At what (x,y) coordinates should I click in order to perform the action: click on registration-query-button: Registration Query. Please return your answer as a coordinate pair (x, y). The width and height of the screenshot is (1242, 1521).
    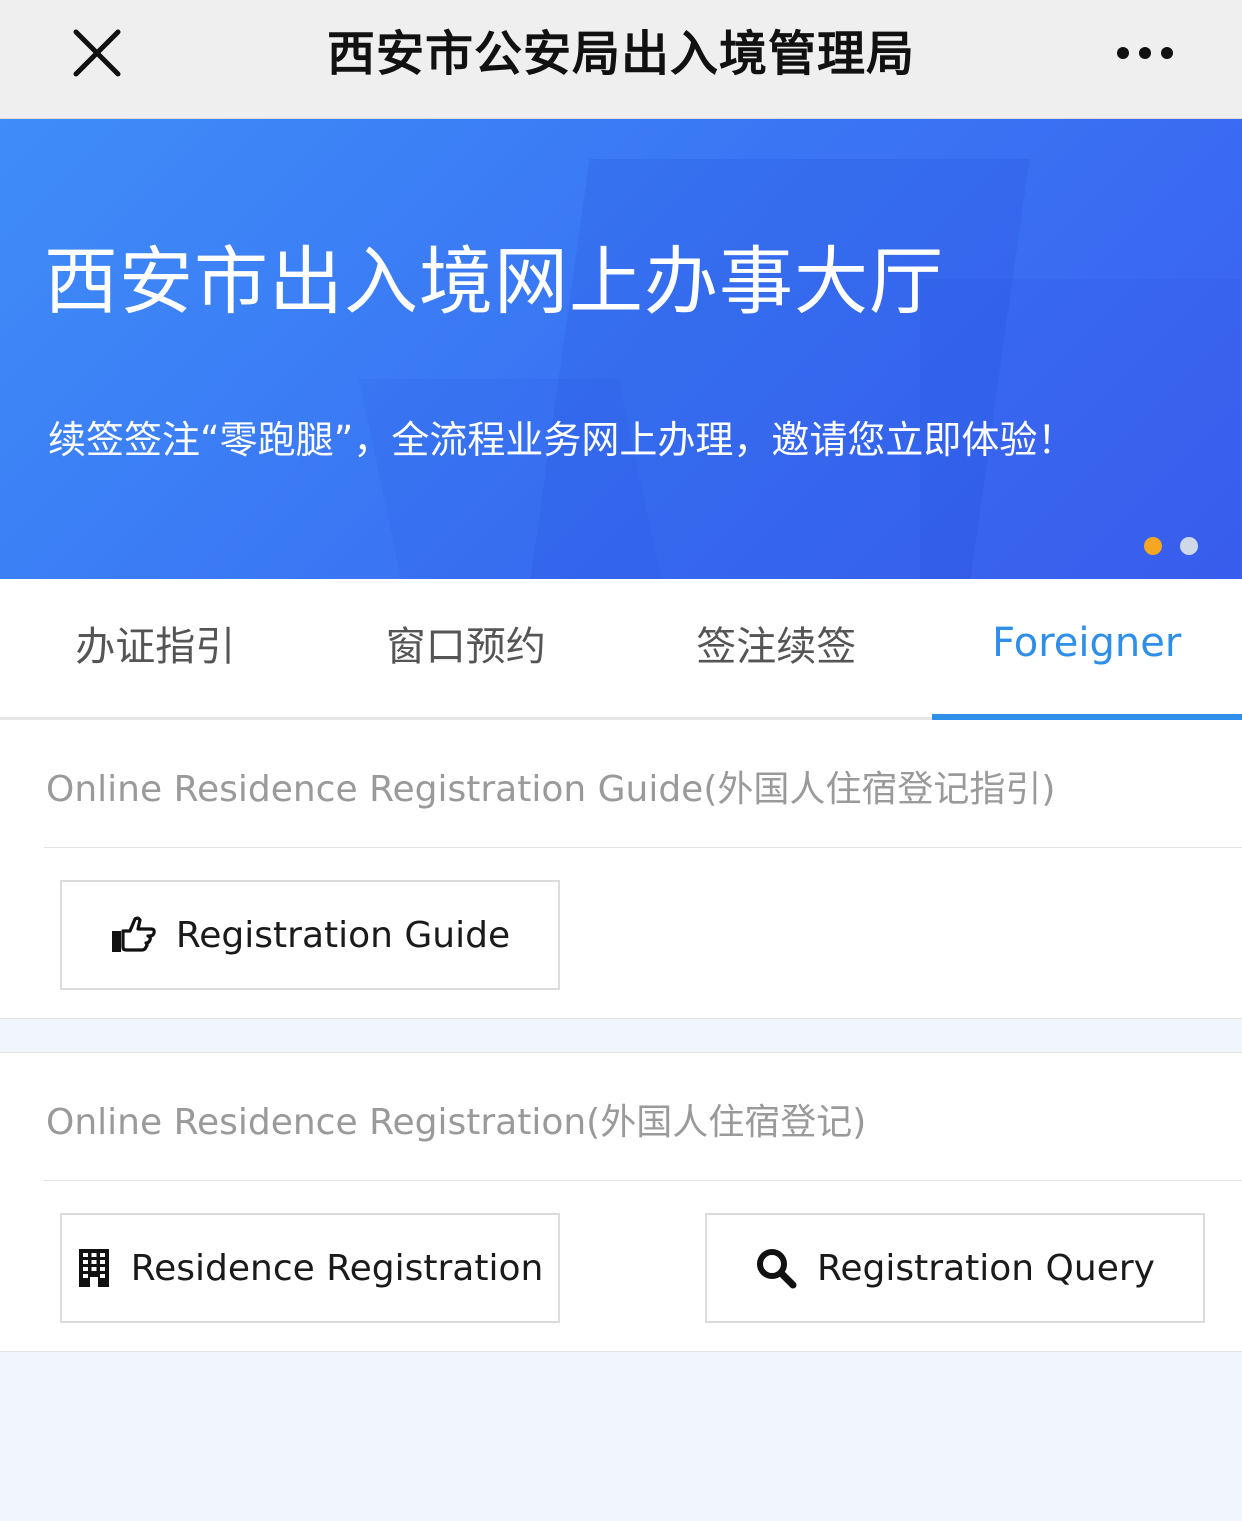
    Looking at the image, I should click on (955, 1268).